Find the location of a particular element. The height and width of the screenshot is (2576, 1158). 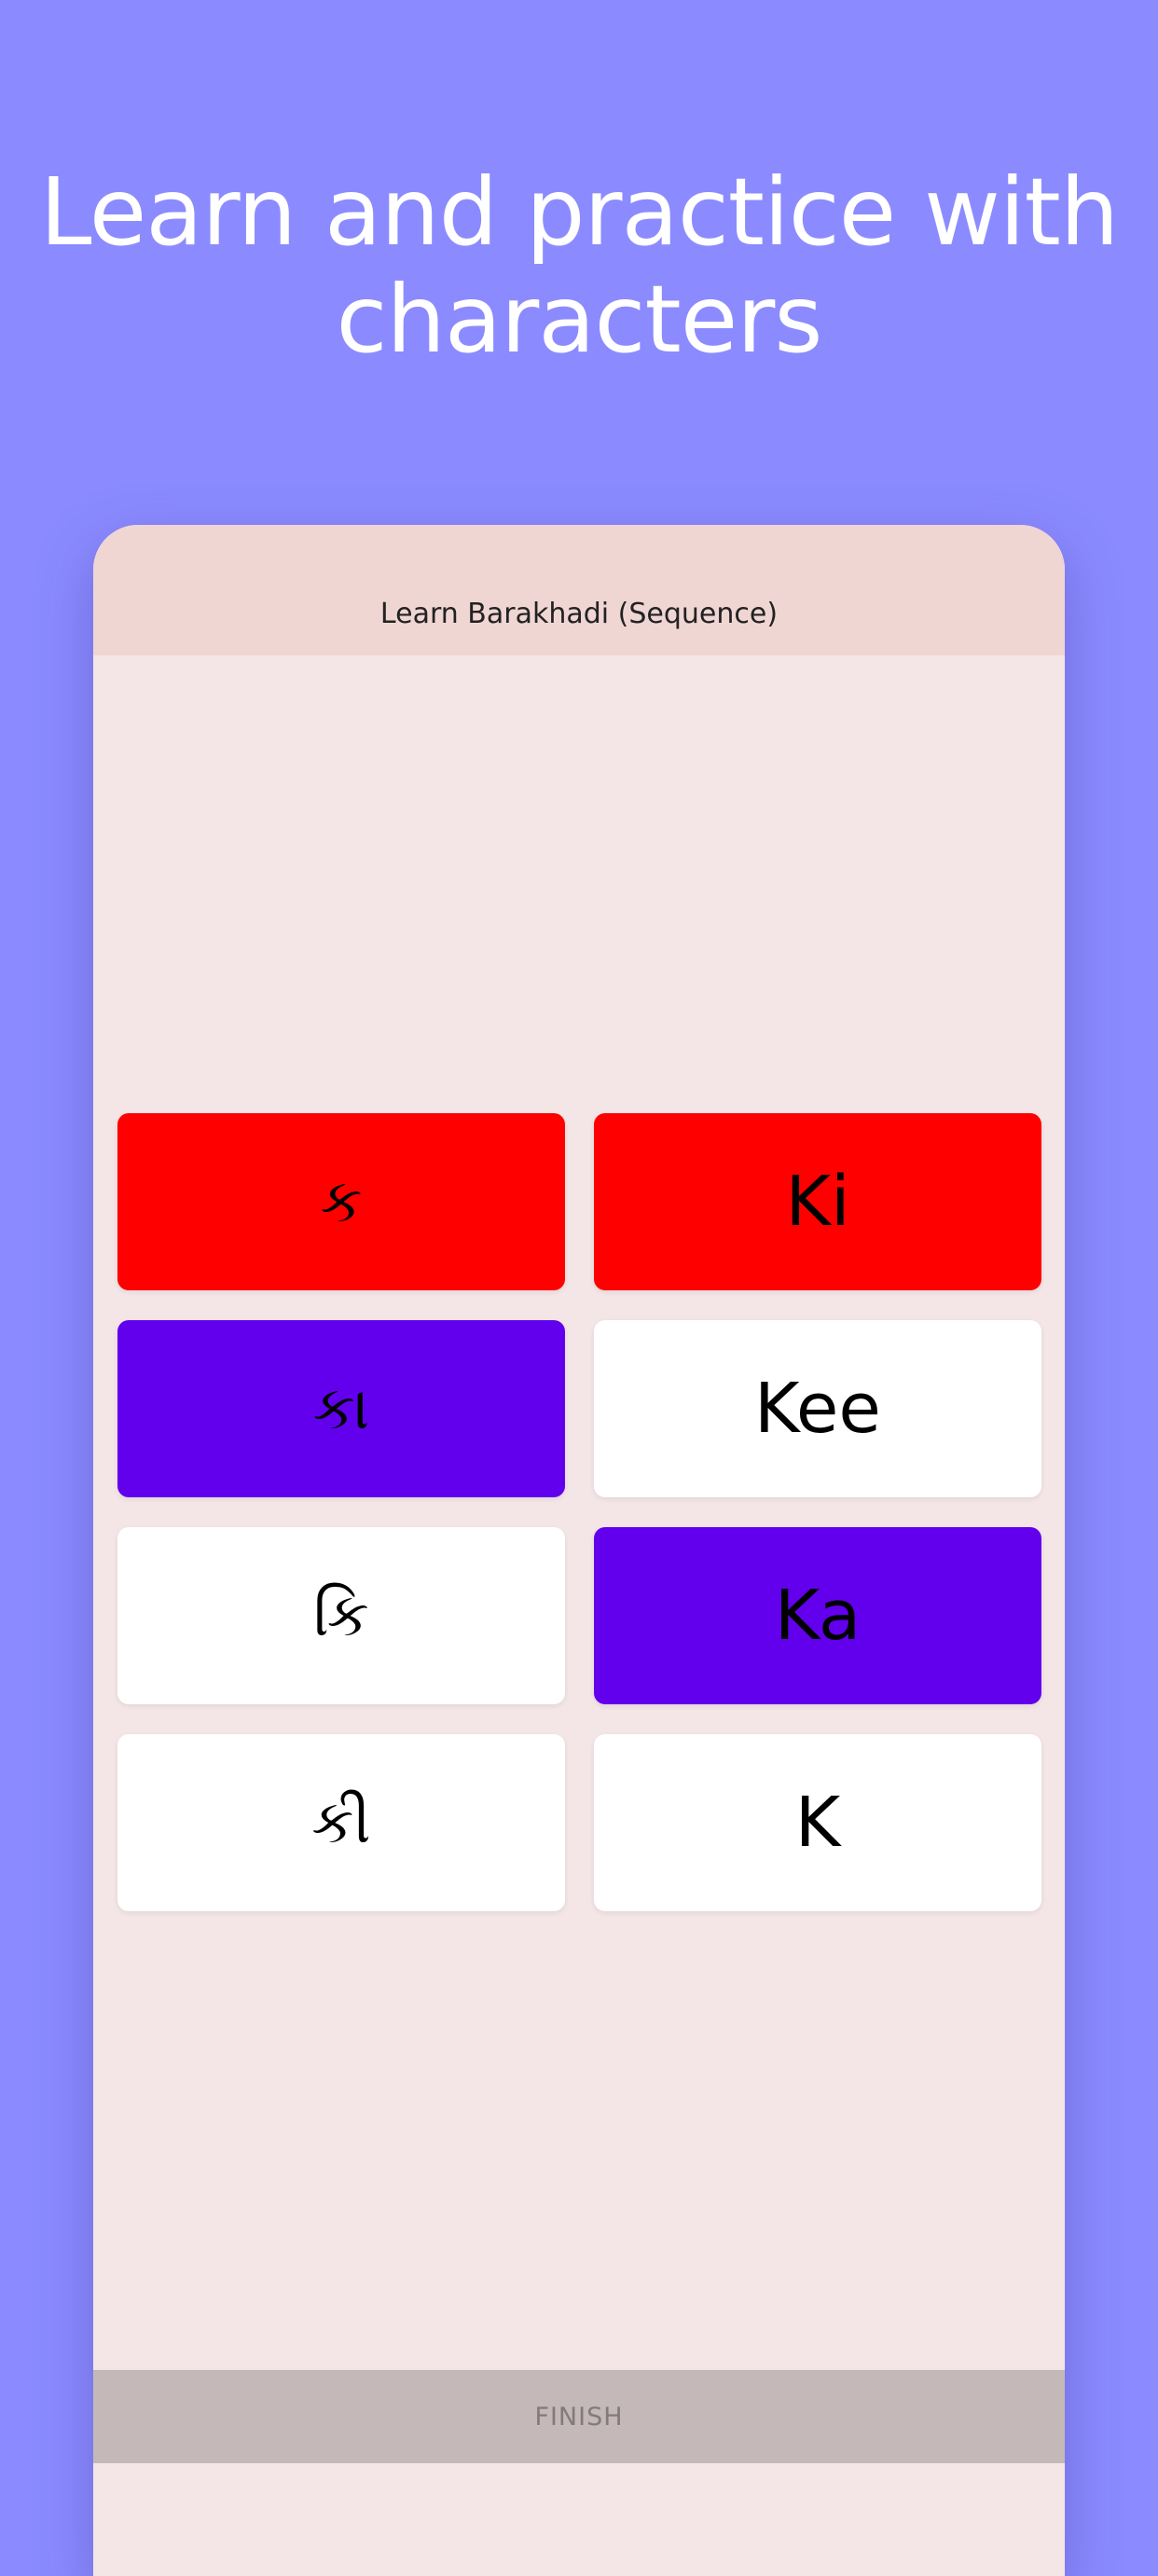

tile-latin-ki: Ki is located at coordinates (817, 1201).